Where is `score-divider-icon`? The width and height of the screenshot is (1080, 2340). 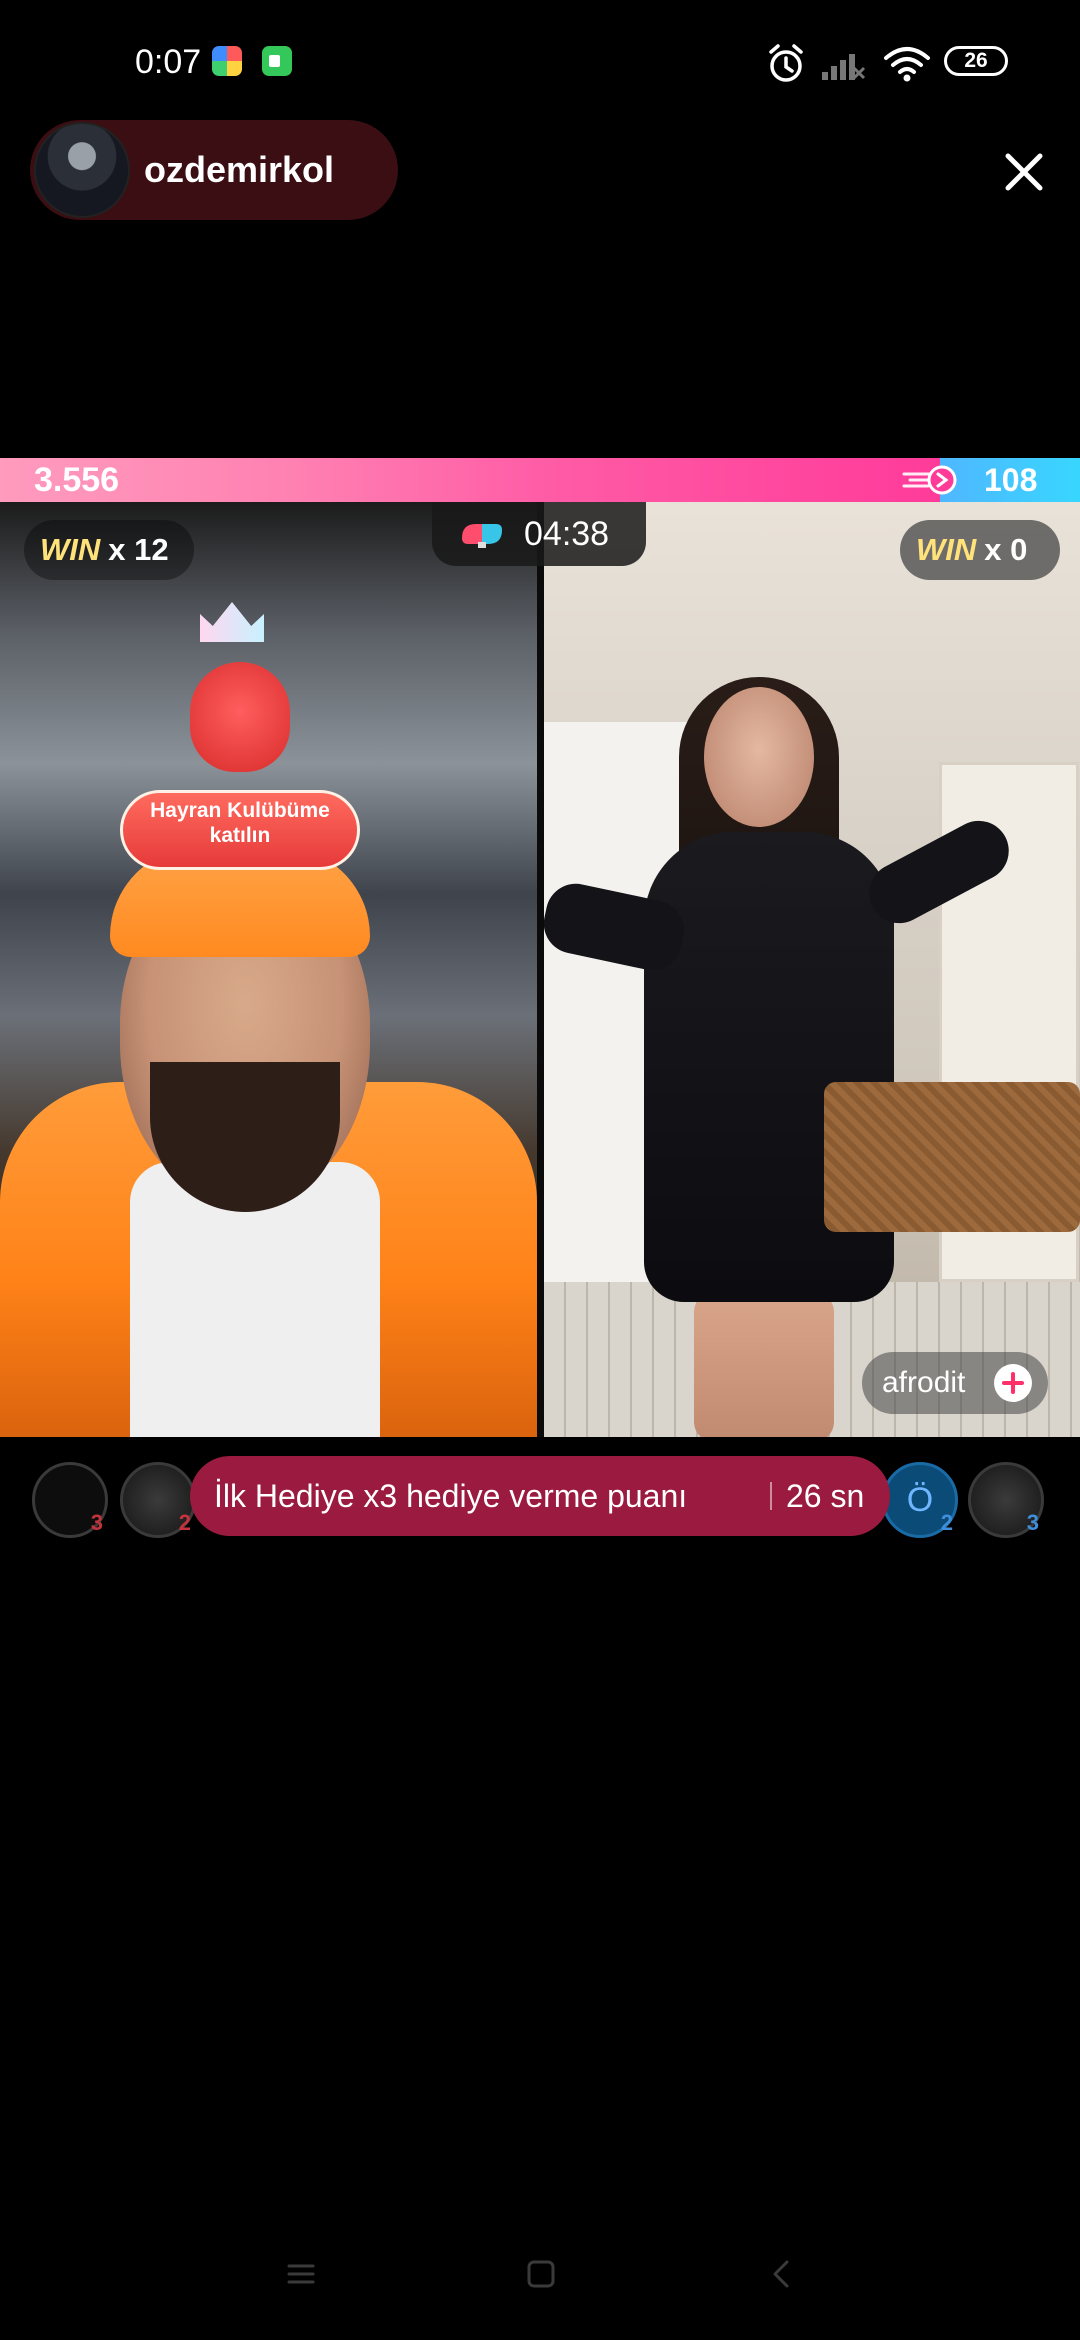
score-divider-icon is located at coordinates (929, 480).